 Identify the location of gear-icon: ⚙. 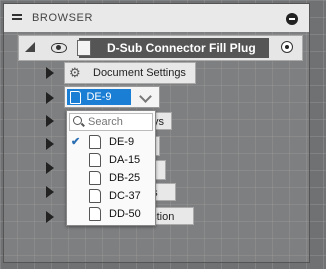
(75, 72).